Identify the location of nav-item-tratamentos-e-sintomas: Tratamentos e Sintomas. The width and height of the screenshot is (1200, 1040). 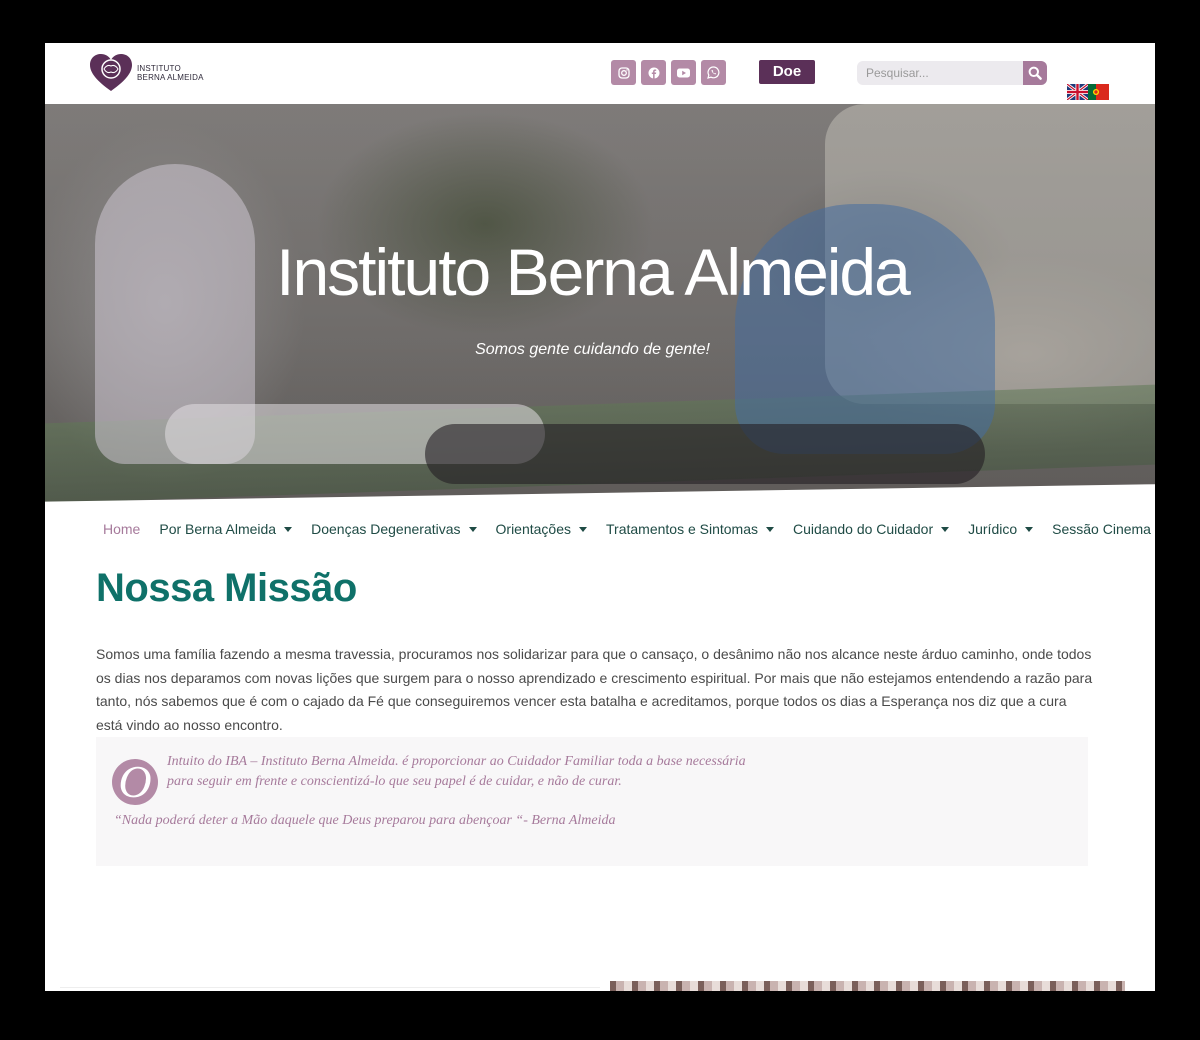
(690, 529).